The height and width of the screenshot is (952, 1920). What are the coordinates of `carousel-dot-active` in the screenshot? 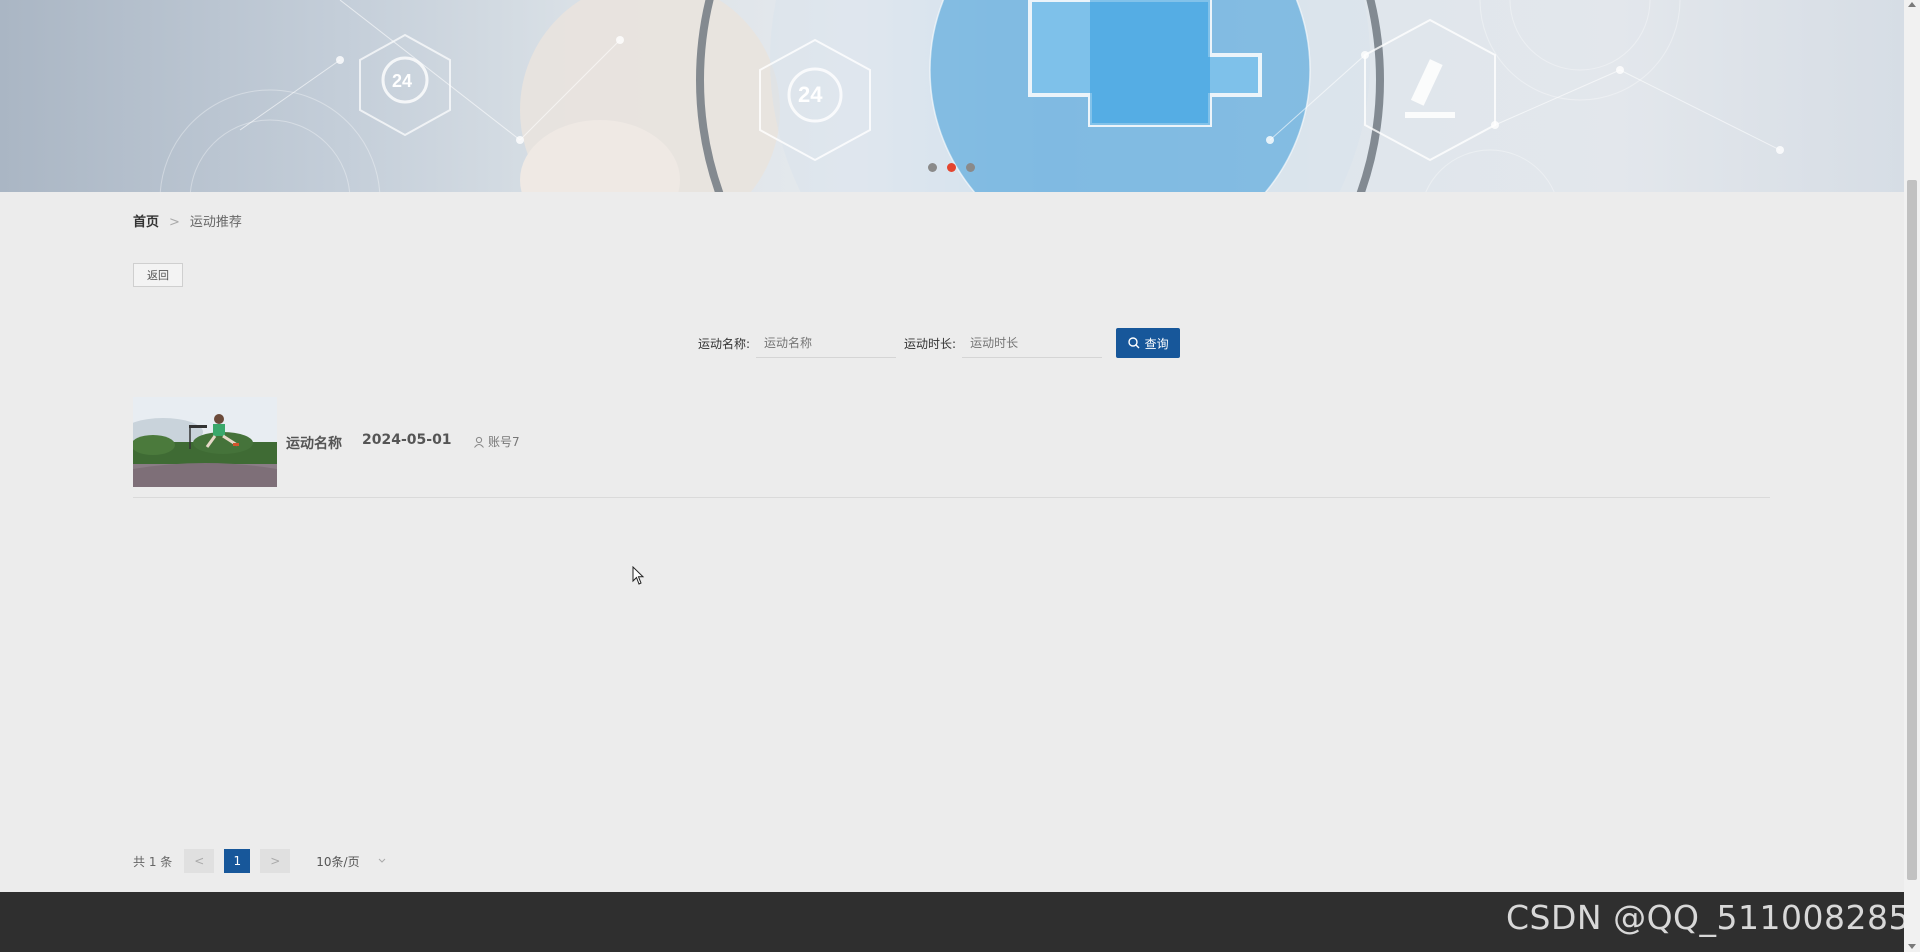 It's located at (951, 167).